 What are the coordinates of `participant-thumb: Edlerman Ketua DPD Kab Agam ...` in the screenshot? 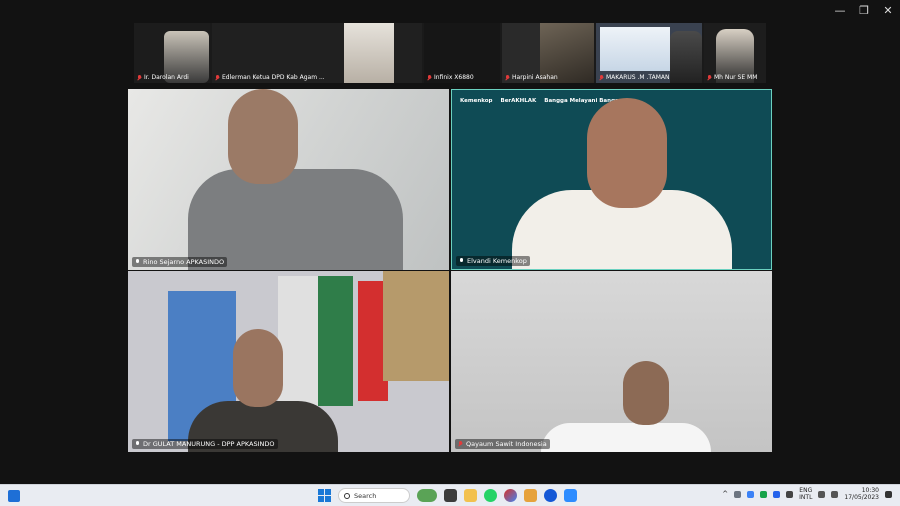 It's located at (317, 53).